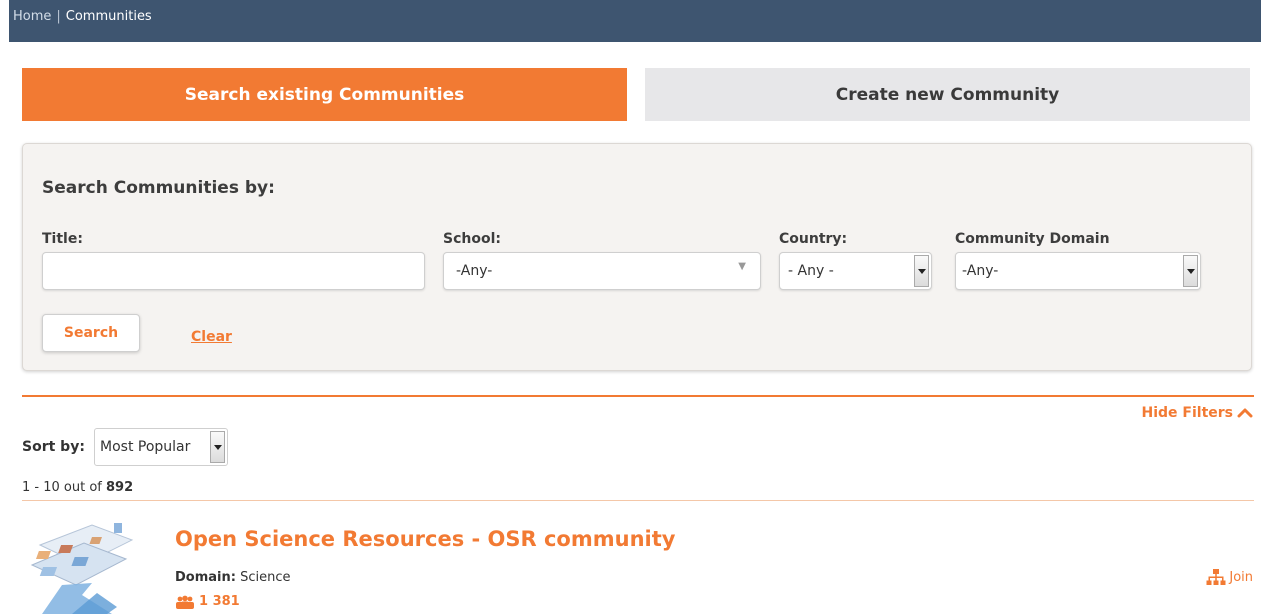  What do you see at coordinates (62, 487) in the screenshot?
I see `results-range: 1 - 10 out of` at bounding box center [62, 487].